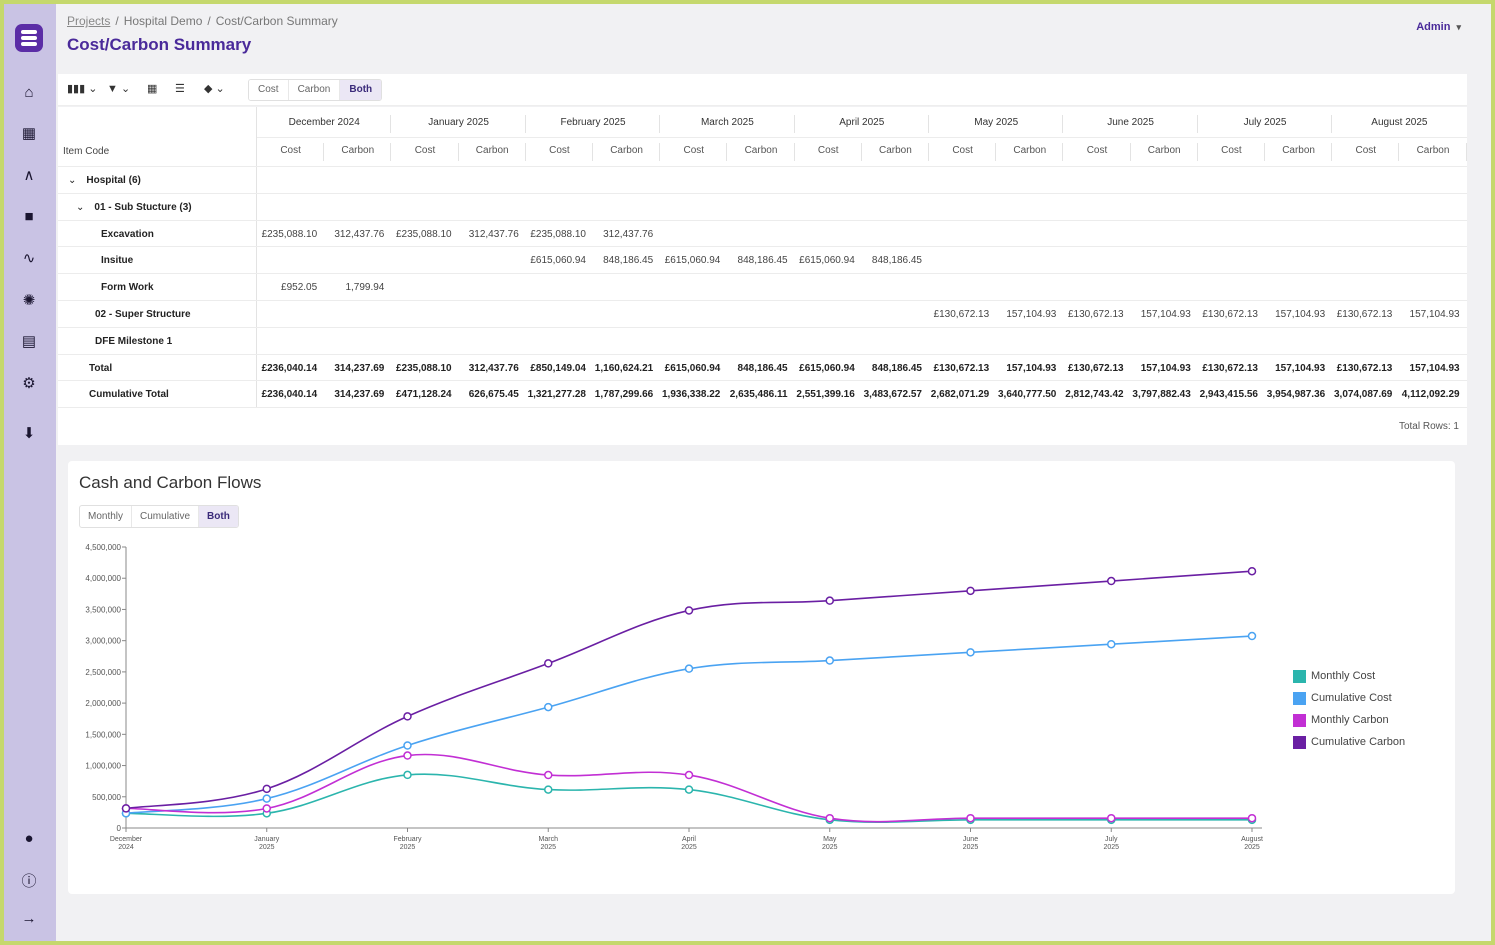 This screenshot has width=1495, height=945. I want to click on row-divider, so click(762, 327).